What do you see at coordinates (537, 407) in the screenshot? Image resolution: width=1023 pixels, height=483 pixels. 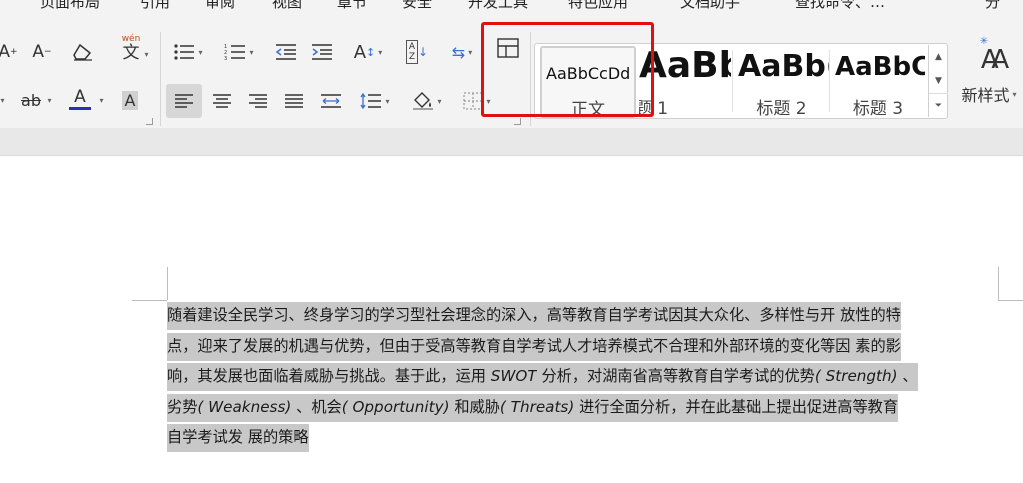 I see `text-run-italic: ( Threats)` at bounding box center [537, 407].